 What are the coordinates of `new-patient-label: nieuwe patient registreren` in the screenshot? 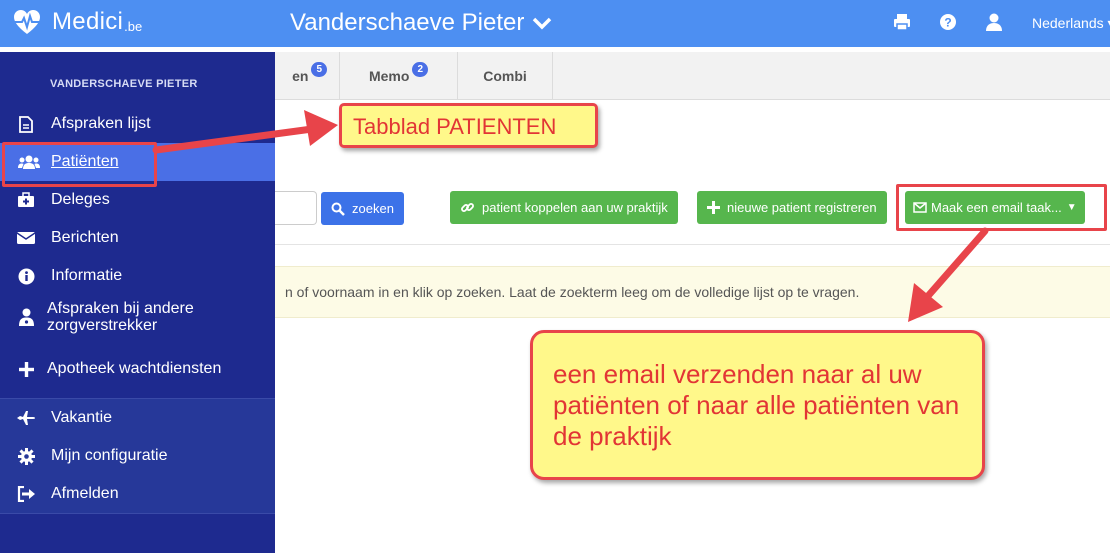 It's located at (802, 207).